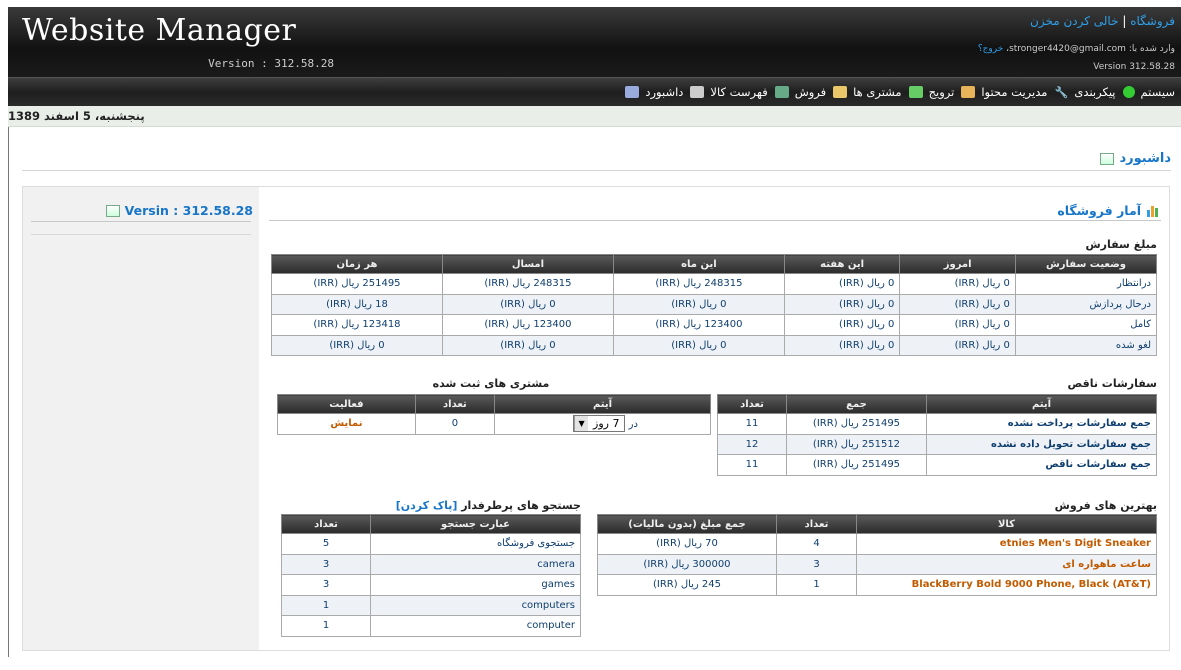 Image resolution: width=1181 pixels, height=670 pixels. Describe the element at coordinates (475, 585) in the screenshot. I see `table-cell: games` at that location.